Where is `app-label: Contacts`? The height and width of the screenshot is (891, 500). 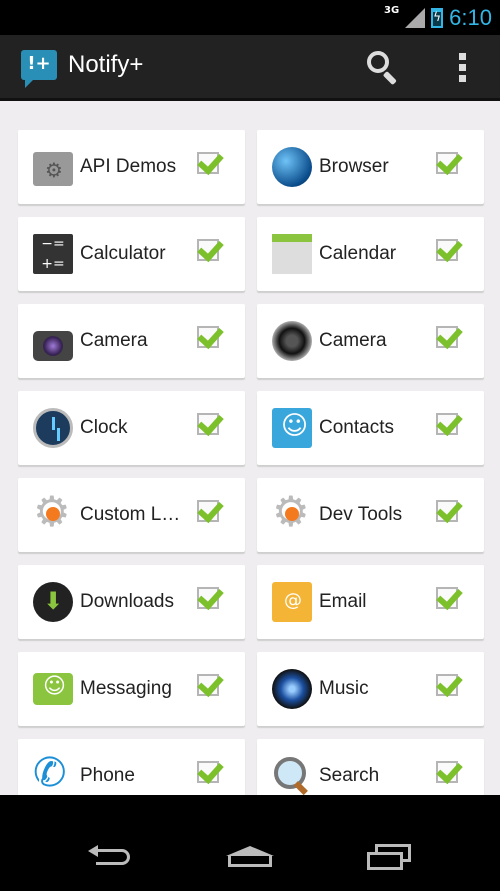
app-label: Contacts is located at coordinates (356, 427).